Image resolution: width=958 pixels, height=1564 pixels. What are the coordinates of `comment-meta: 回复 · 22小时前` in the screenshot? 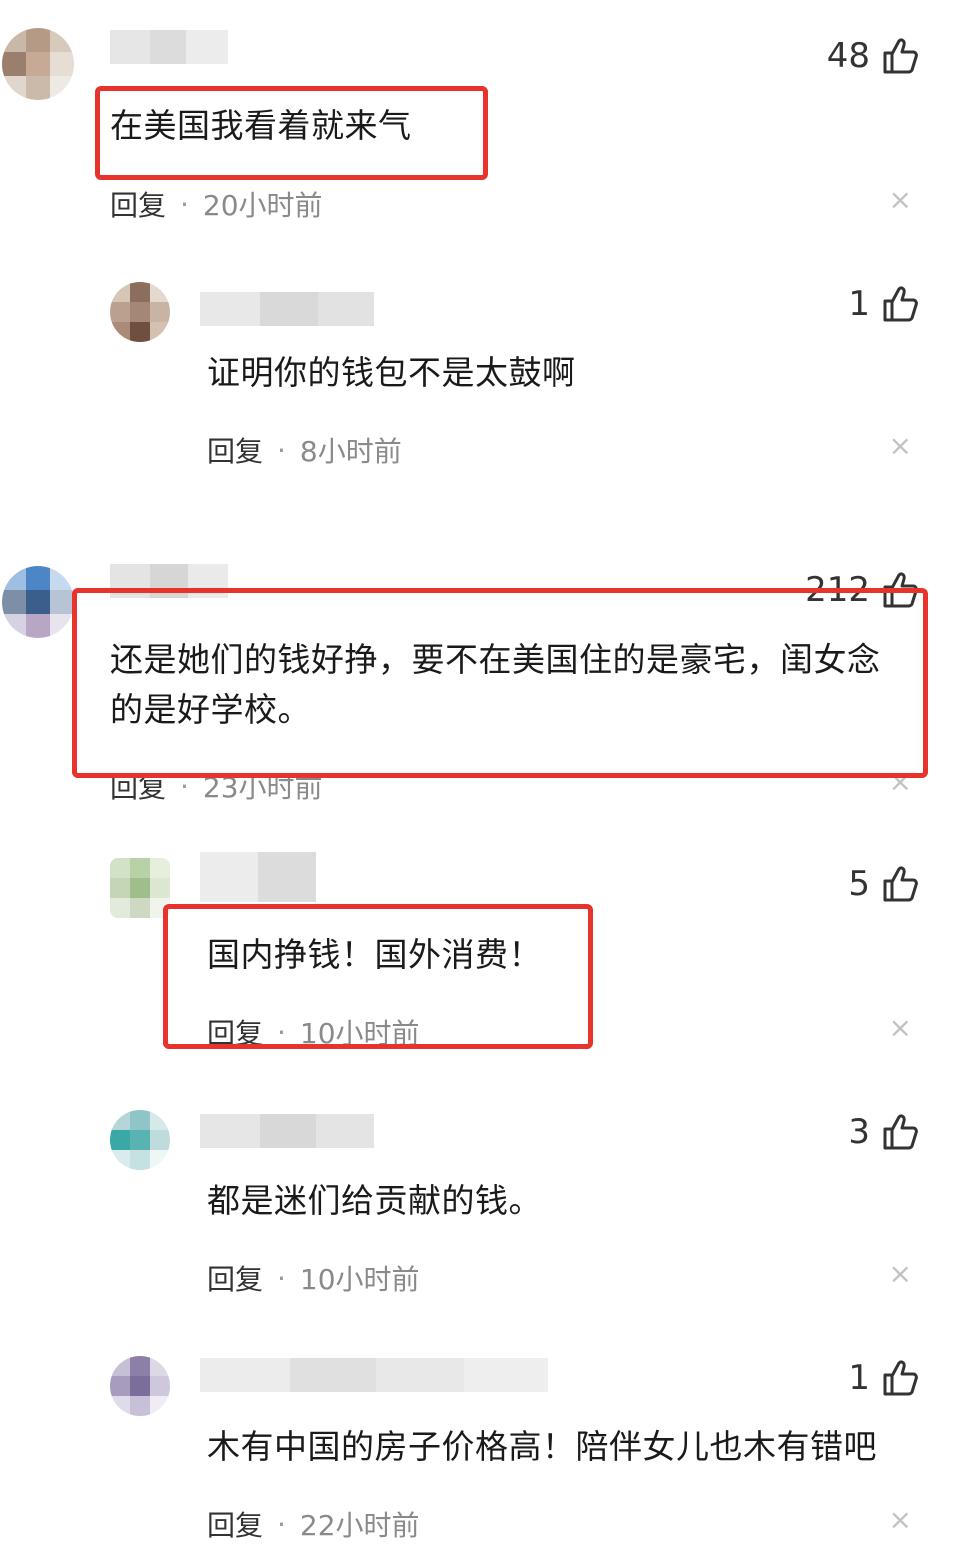 It's located at (313, 1524).